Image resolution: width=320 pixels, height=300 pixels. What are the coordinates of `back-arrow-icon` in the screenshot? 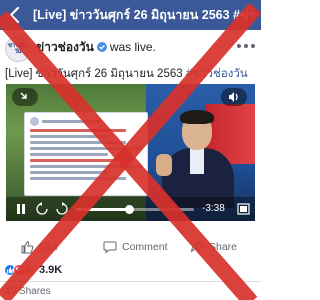 It's located at (15, 15).